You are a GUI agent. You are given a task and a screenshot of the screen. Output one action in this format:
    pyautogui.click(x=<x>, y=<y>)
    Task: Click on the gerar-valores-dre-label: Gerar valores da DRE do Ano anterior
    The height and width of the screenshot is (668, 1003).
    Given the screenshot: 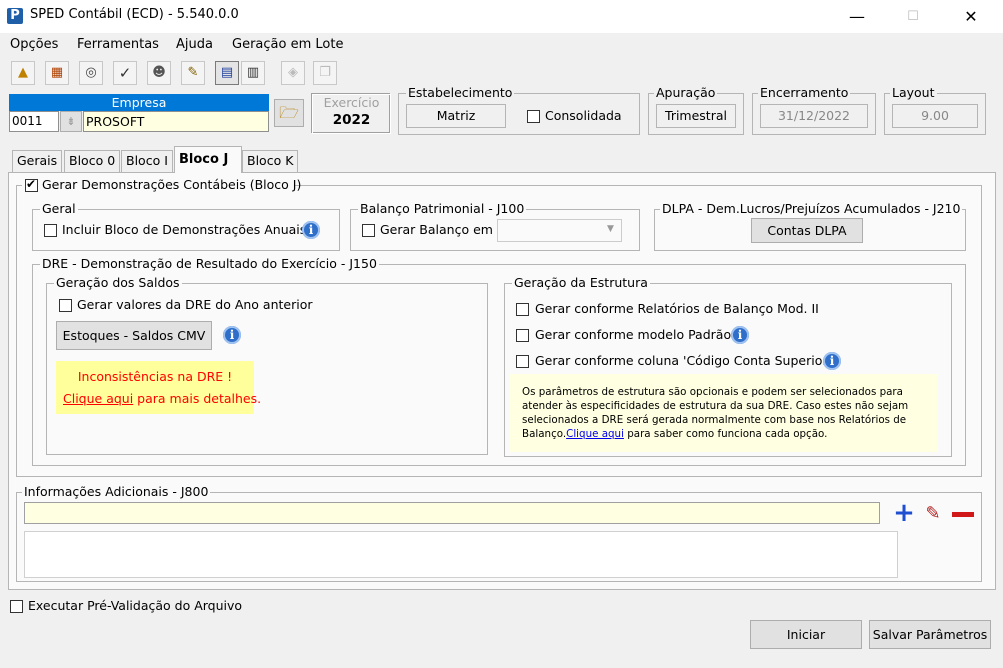 What is the action you would take?
    pyautogui.click(x=195, y=304)
    